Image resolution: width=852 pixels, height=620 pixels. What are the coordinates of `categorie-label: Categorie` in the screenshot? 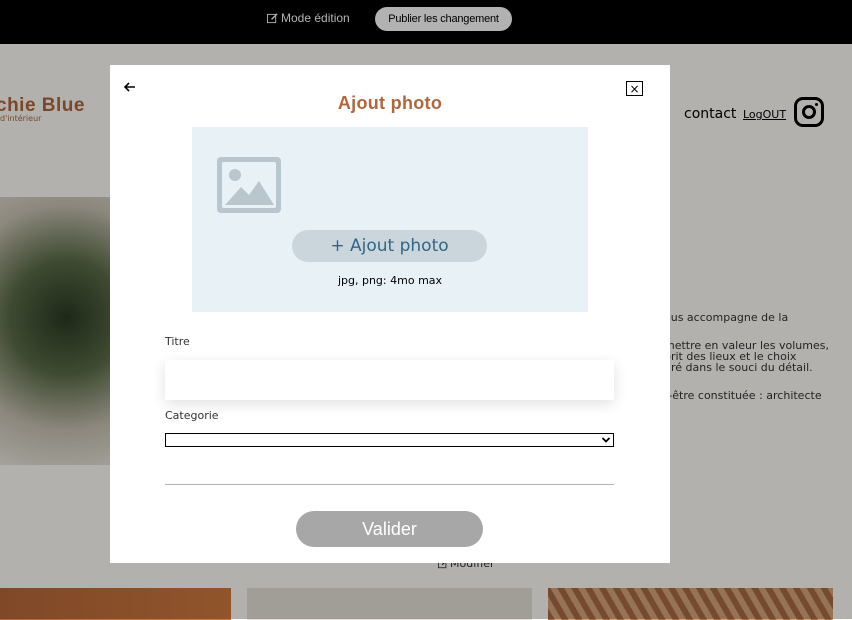 It's located at (192, 415).